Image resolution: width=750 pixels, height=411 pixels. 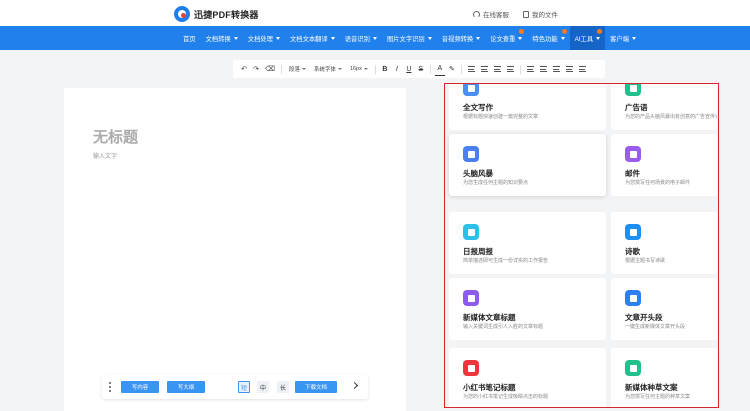 I want to click on document-title: 无标题, so click(x=115, y=136).